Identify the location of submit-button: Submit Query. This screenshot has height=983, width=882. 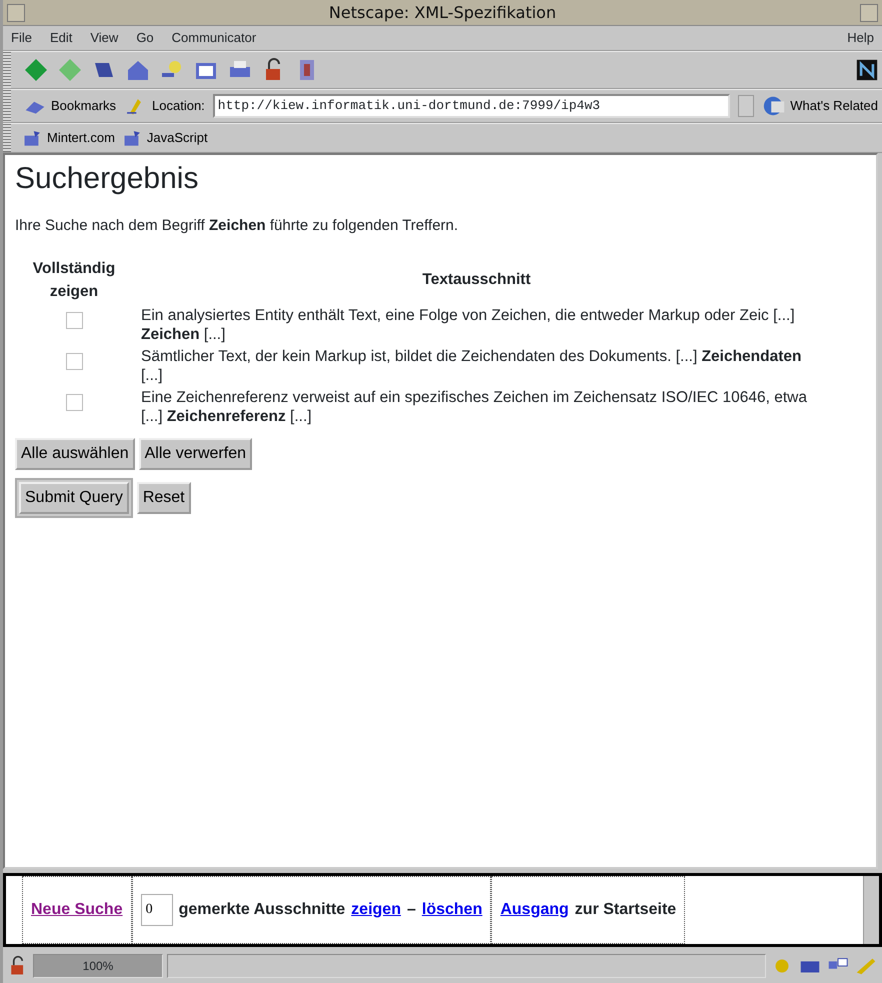
(74, 498).